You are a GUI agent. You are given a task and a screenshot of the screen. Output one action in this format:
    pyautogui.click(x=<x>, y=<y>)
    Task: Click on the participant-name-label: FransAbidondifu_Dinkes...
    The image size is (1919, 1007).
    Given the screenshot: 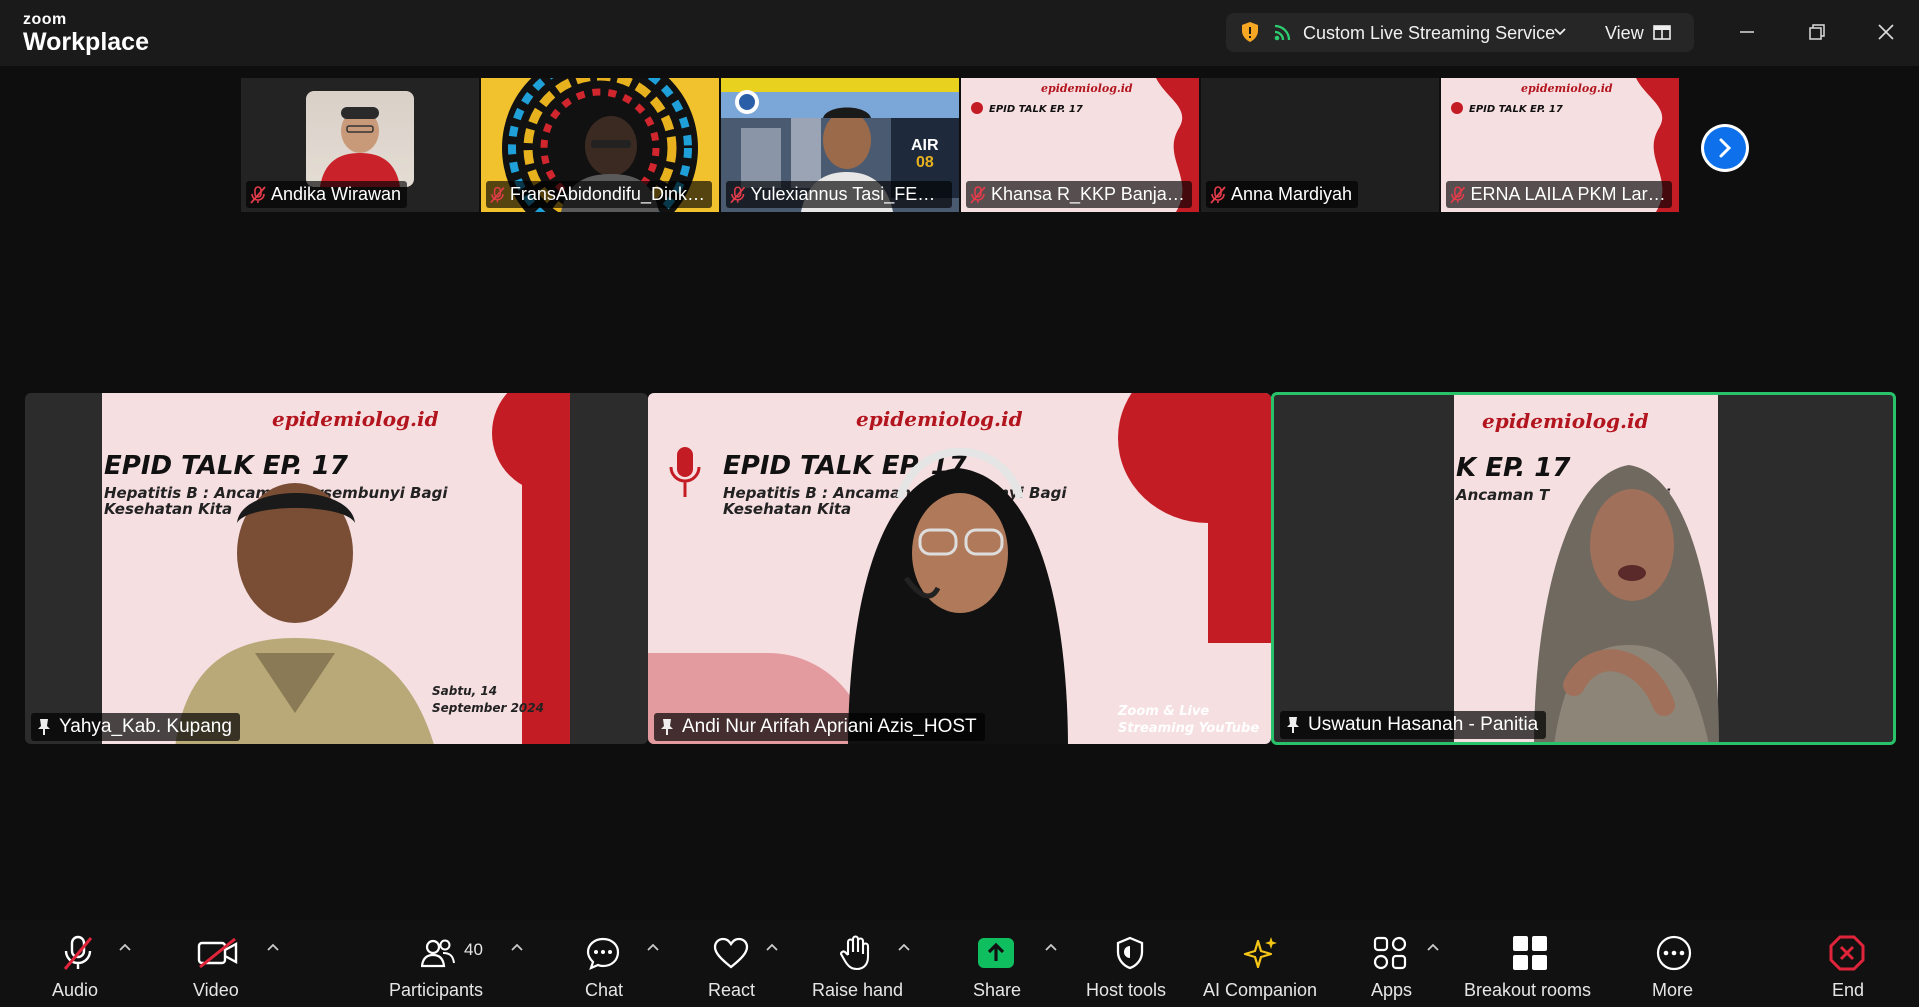 What is the action you would take?
    pyautogui.click(x=599, y=194)
    